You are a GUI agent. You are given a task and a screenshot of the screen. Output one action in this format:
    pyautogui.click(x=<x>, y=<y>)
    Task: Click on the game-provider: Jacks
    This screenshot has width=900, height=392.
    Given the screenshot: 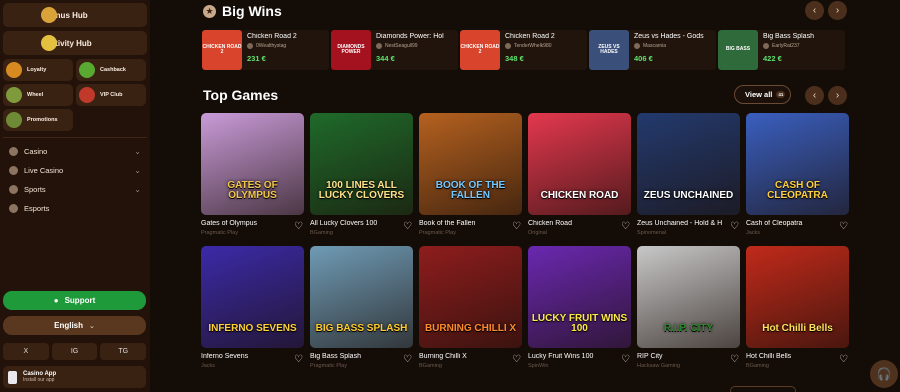 What is the action you would take?
    pyautogui.click(x=208, y=366)
    